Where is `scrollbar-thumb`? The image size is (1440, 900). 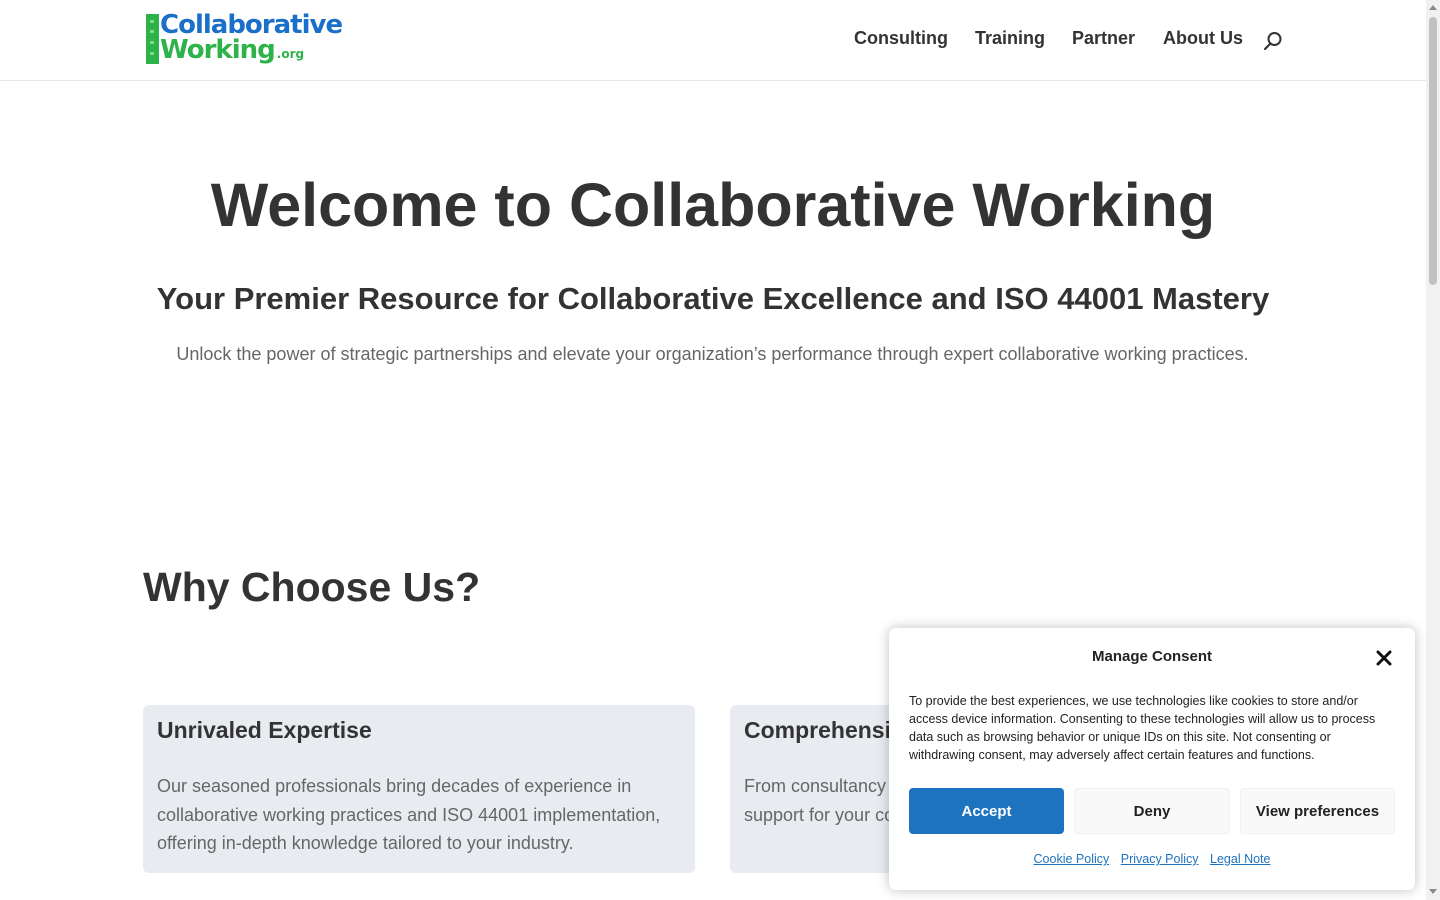 scrollbar-thumb is located at coordinates (1433, 151).